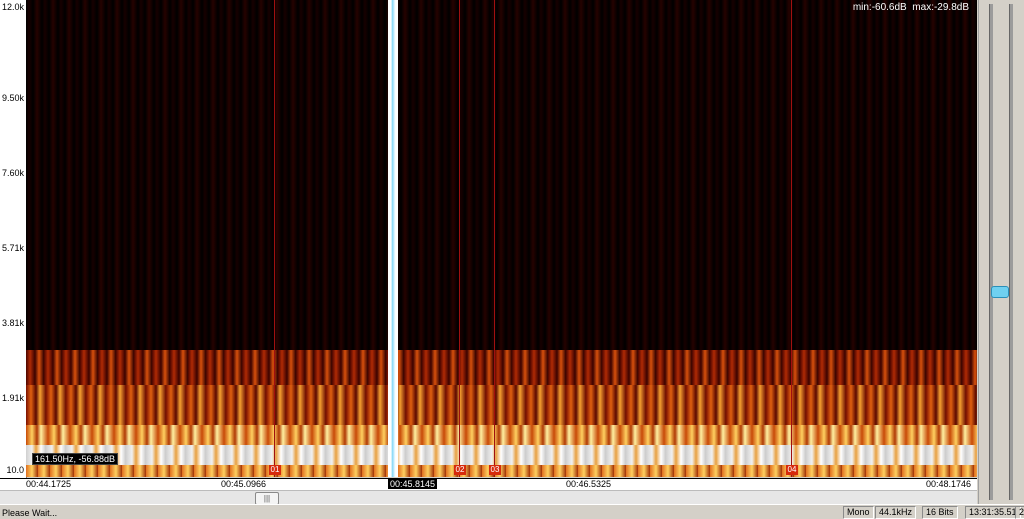 The image size is (1024, 519). What do you see at coordinates (12, 7) in the screenshot?
I see `freq-label: 12.0k` at bounding box center [12, 7].